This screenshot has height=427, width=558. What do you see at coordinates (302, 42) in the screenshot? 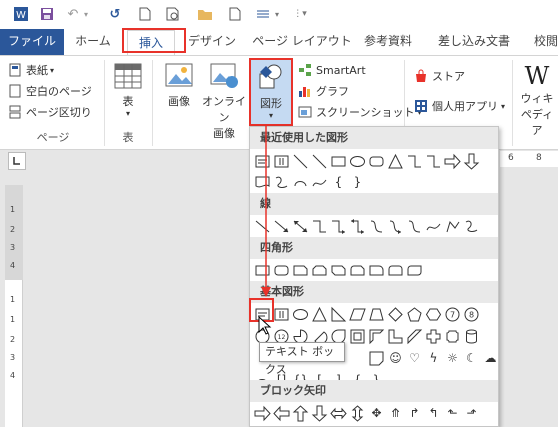
I see `tab-page-layout: ページ レイアウト` at bounding box center [302, 42].